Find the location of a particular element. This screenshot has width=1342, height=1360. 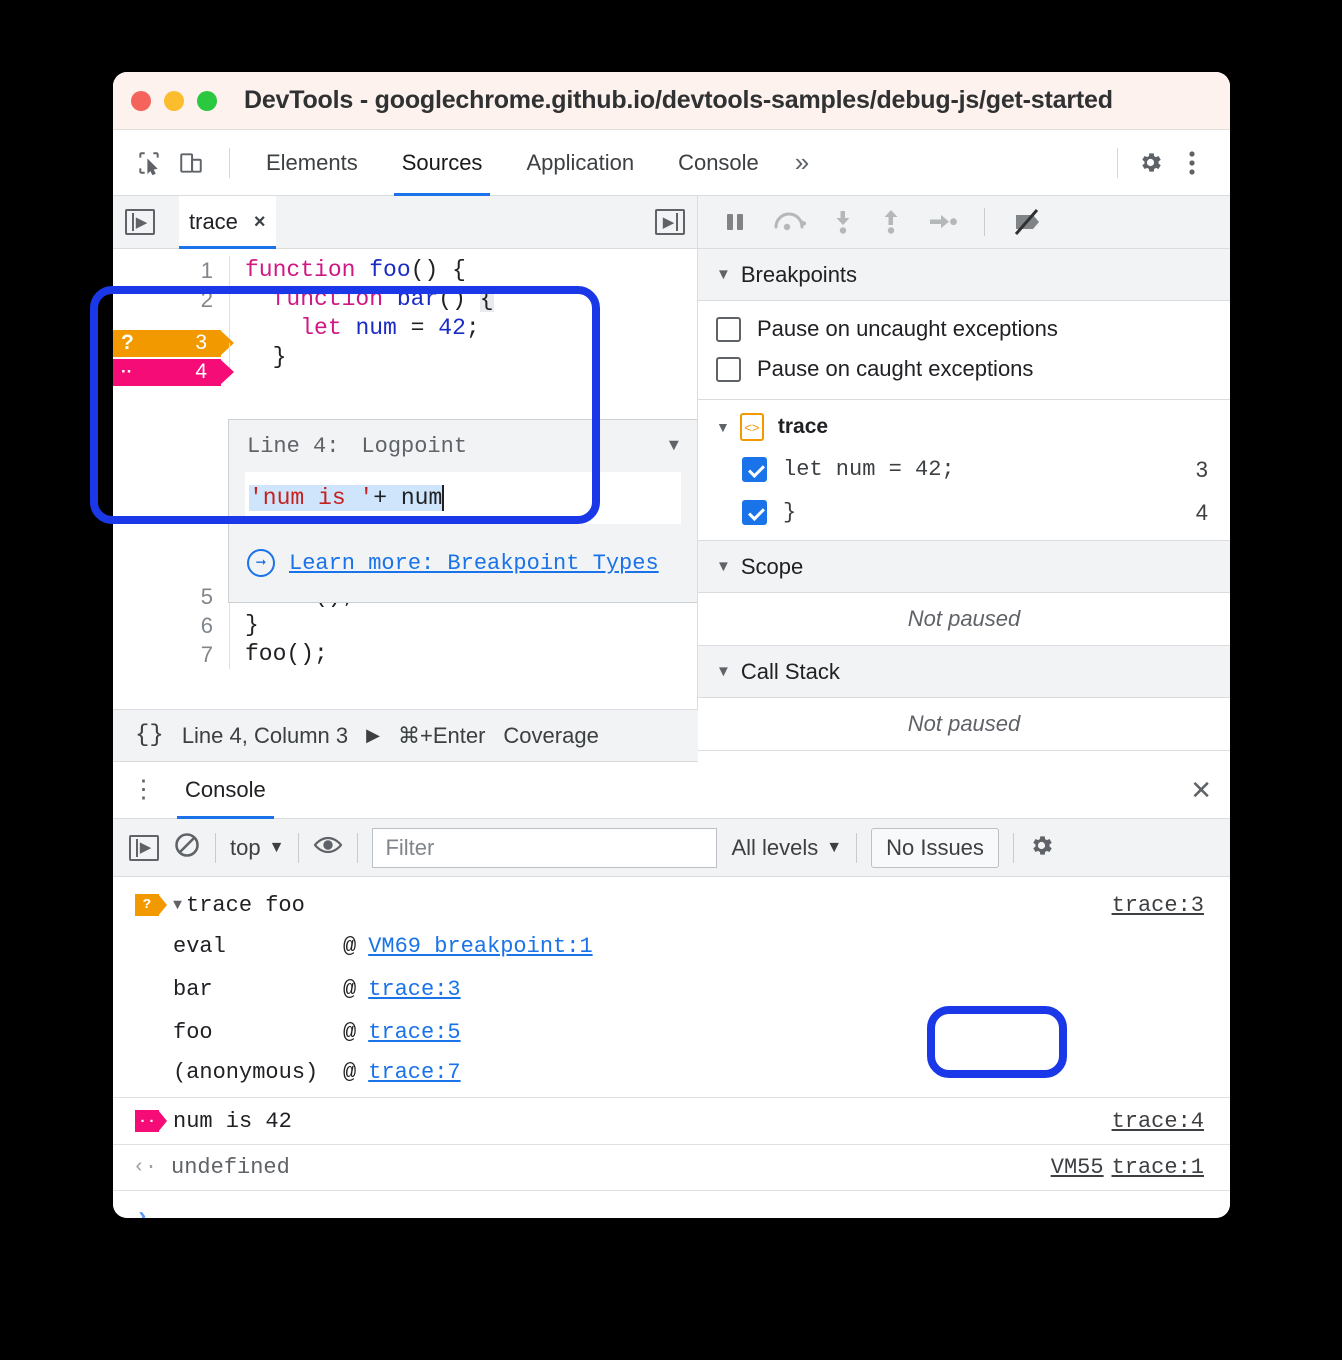

stack-frame-link: VM69 breakpoint:1 is located at coordinates (480, 946).